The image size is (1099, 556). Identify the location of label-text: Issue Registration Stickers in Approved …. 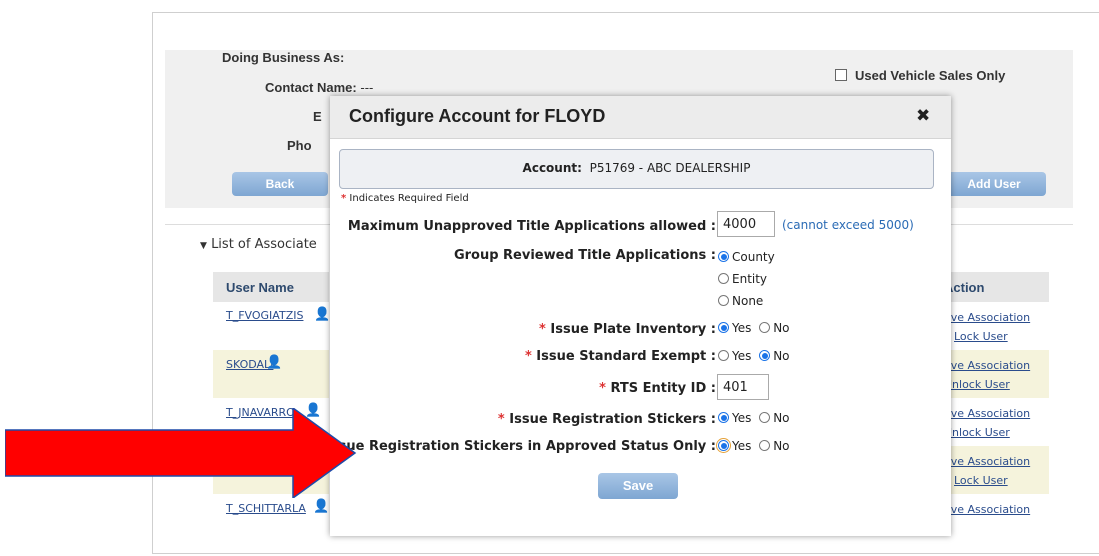
(521, 446).